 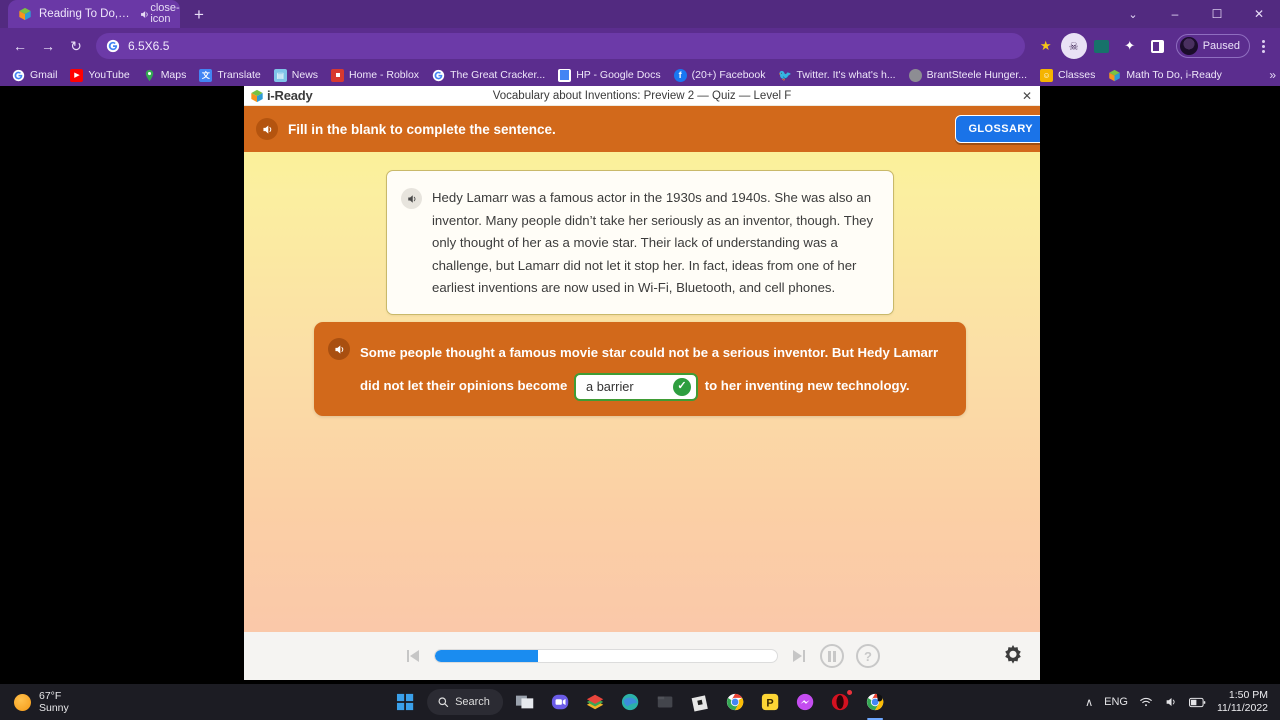 I want to click on toolbar-icons: ★ ☠ ✦ Paused, so click(x=1153, y=46).